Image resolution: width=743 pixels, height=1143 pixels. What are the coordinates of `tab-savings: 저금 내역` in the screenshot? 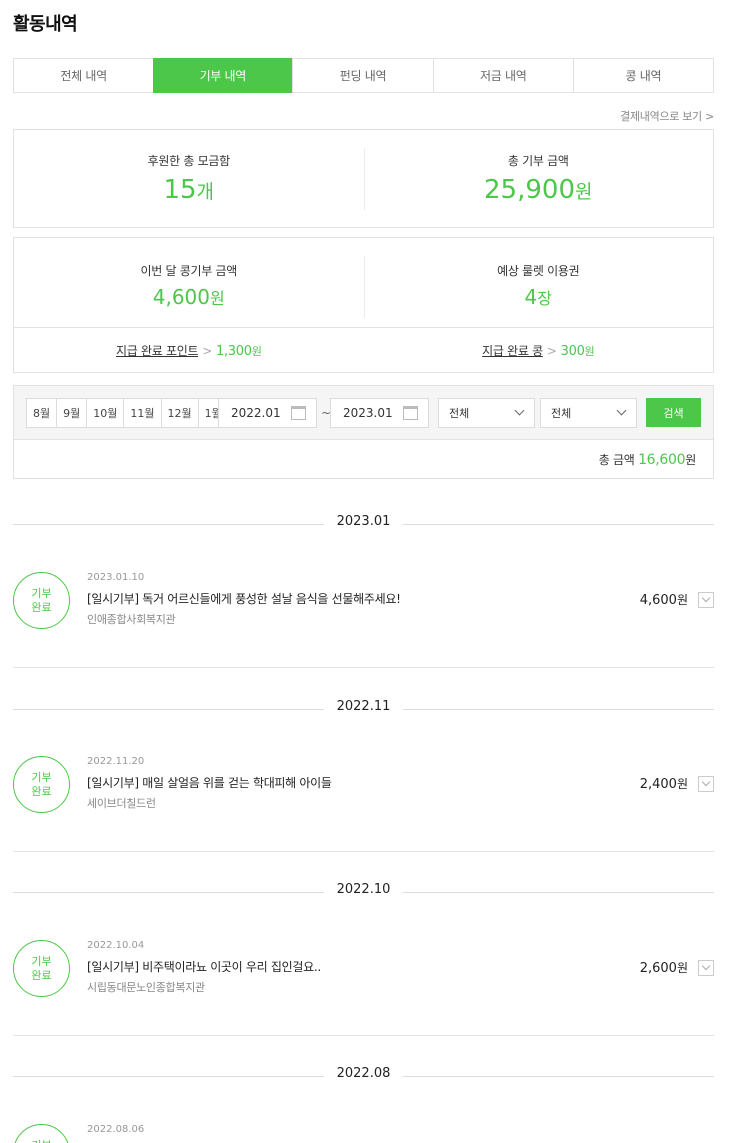 It's located at (502, 75).